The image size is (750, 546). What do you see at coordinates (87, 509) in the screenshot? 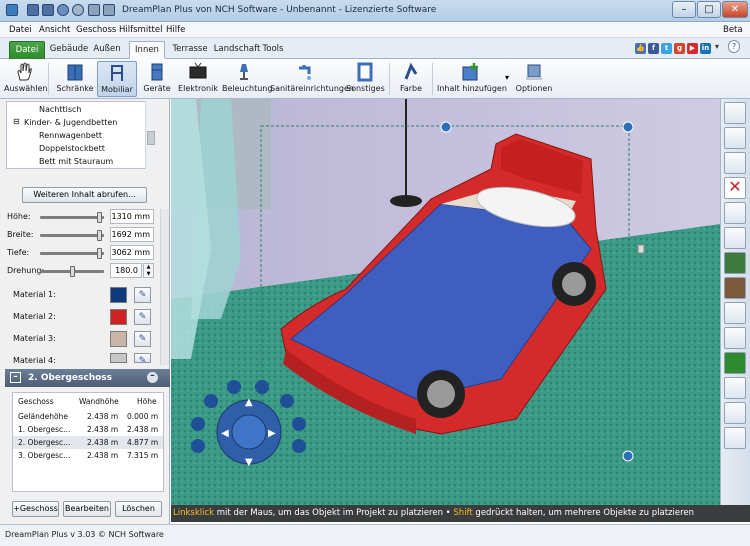
I see `edit-floor-button: Bearbeiten` at bounding box center [87, 509].